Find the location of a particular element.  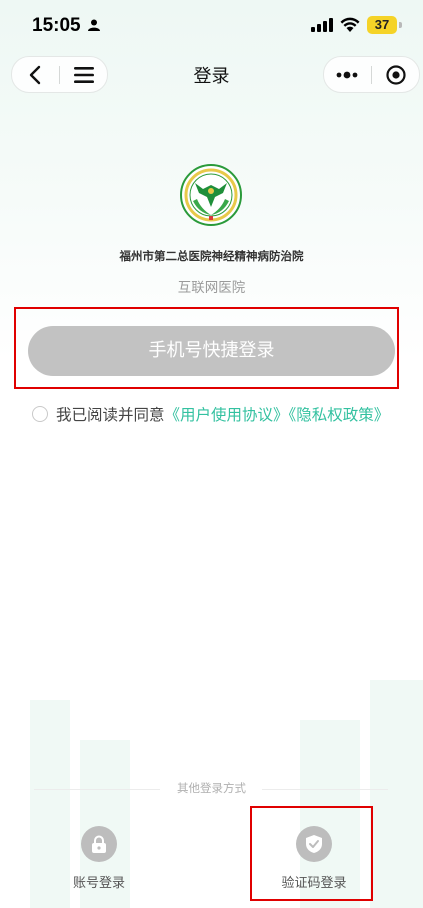

more-dots-icon is located at coordinates (347, 74).